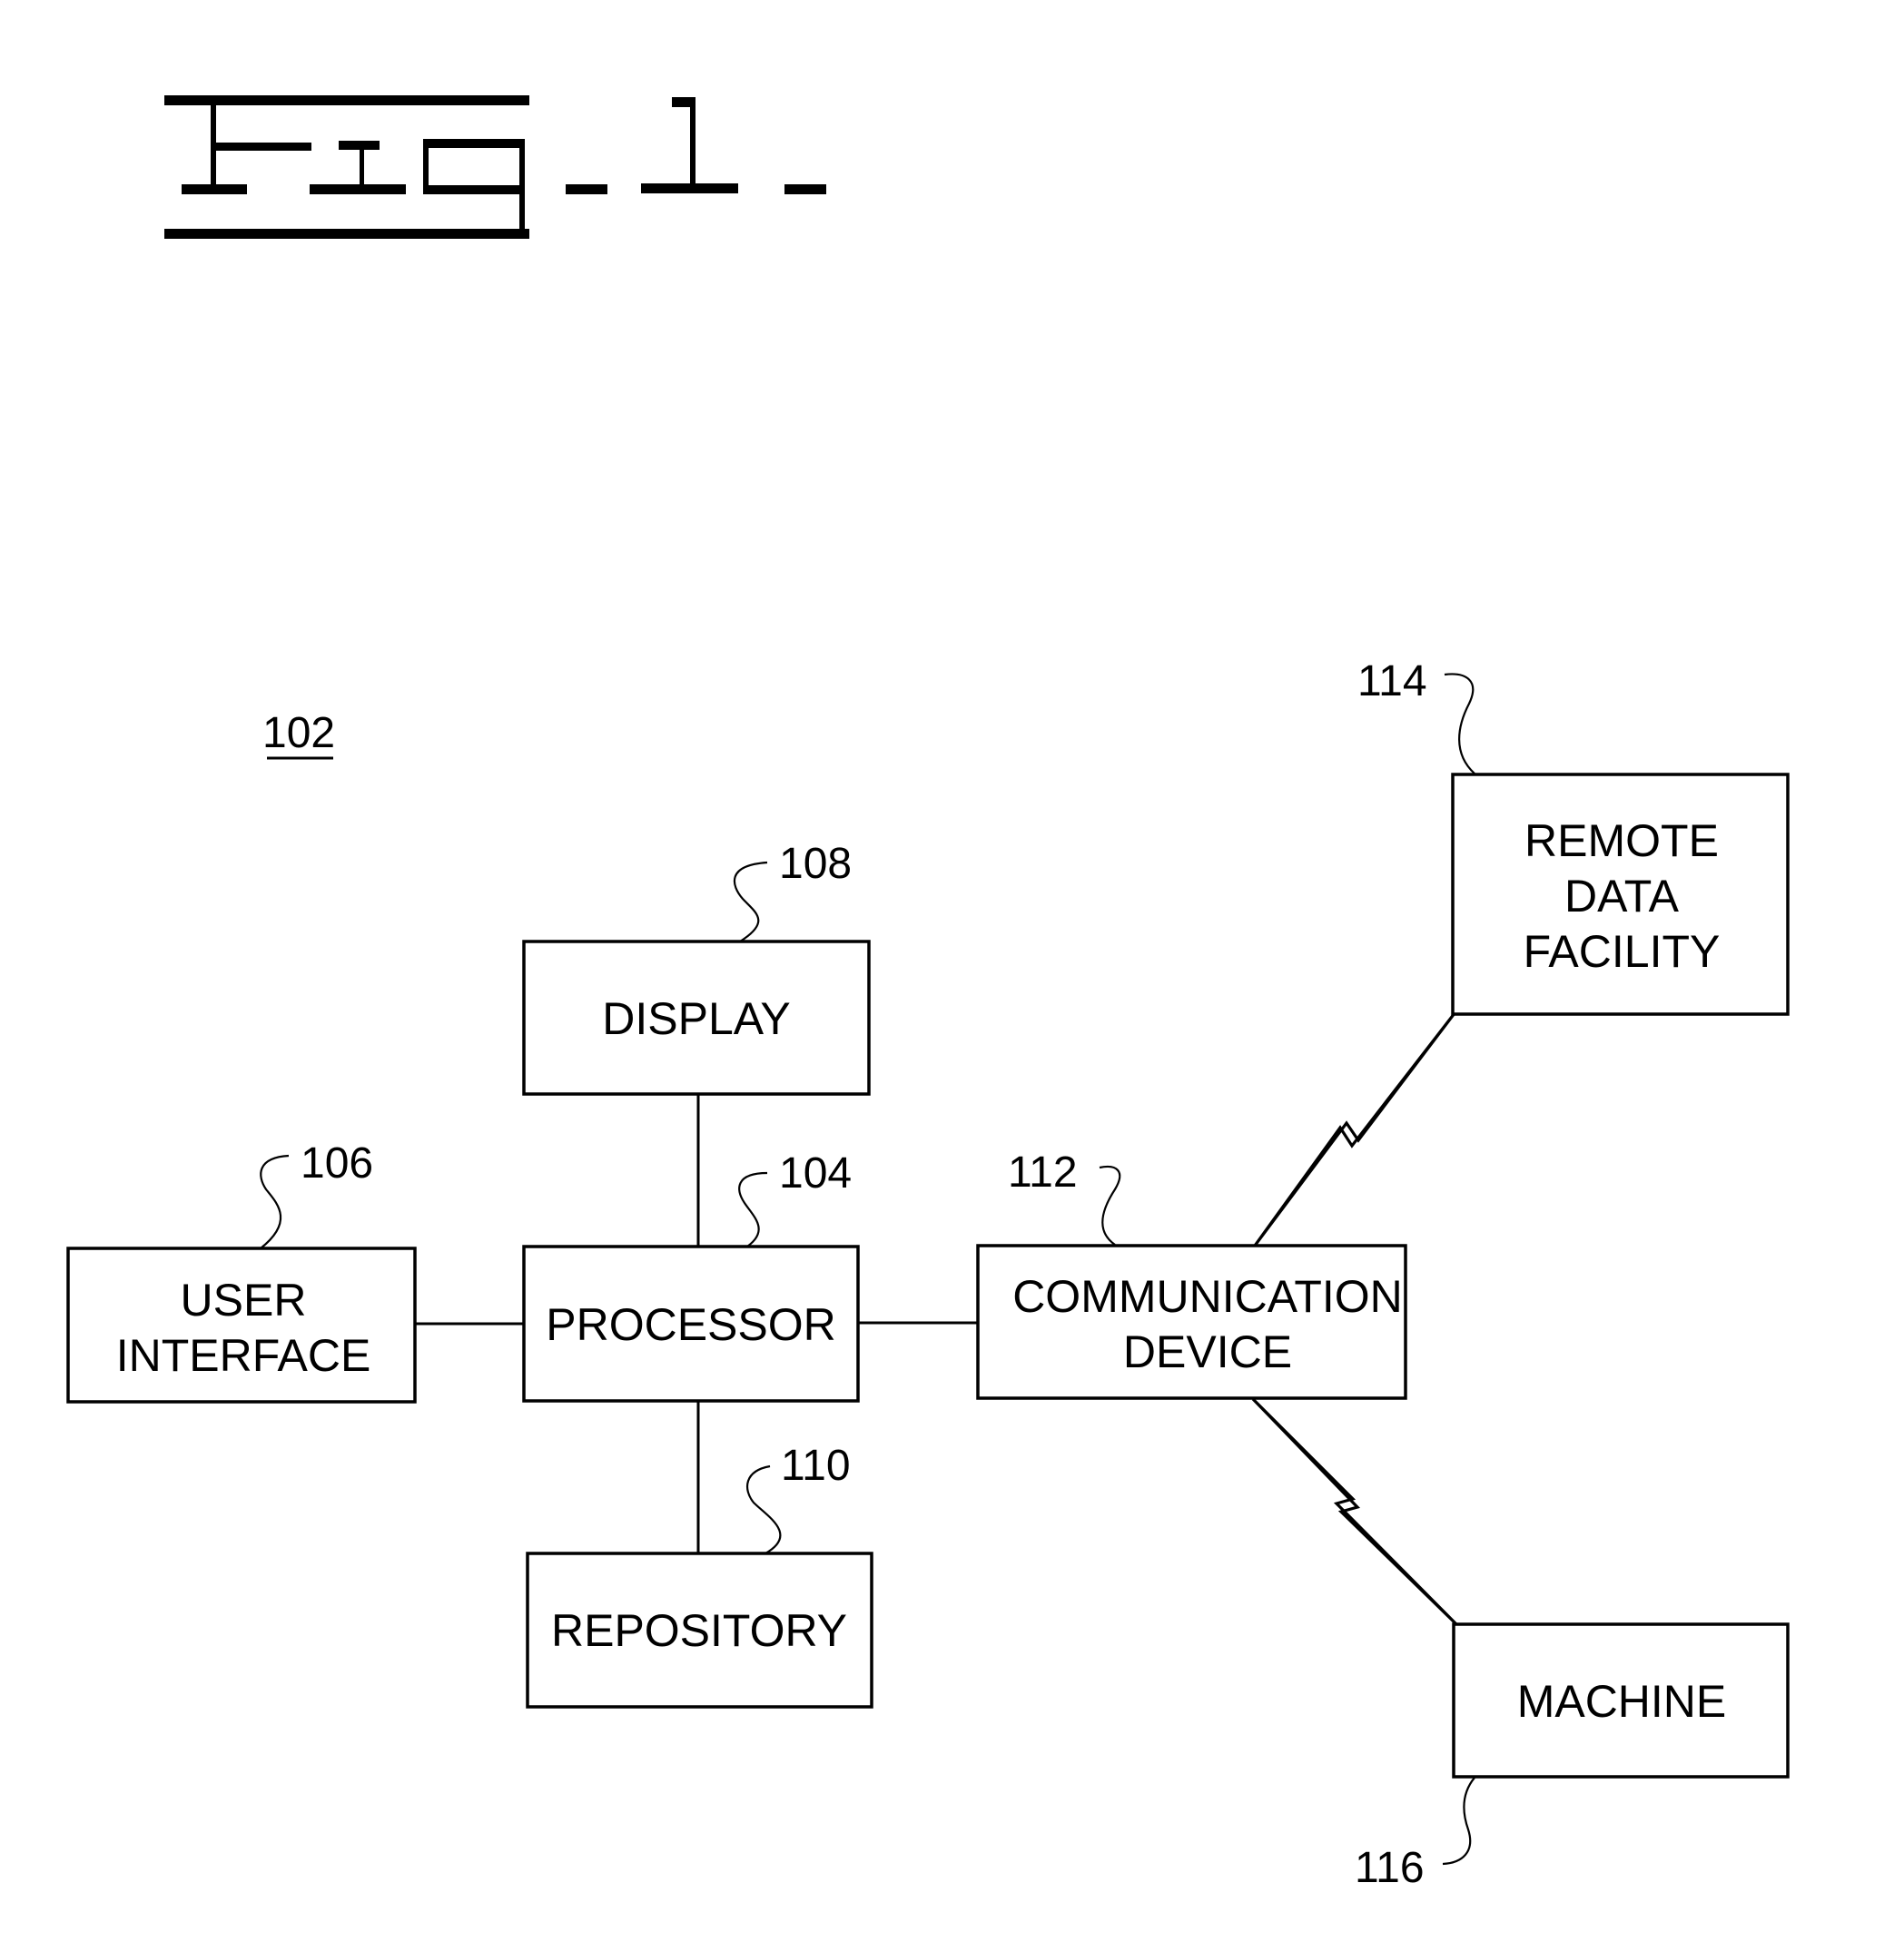 The width and height of the screenshot is (1904, 1942). I want to click on node-remote-data-facility: REMOTE DATA FACILITY 114, so click(1573, 836).